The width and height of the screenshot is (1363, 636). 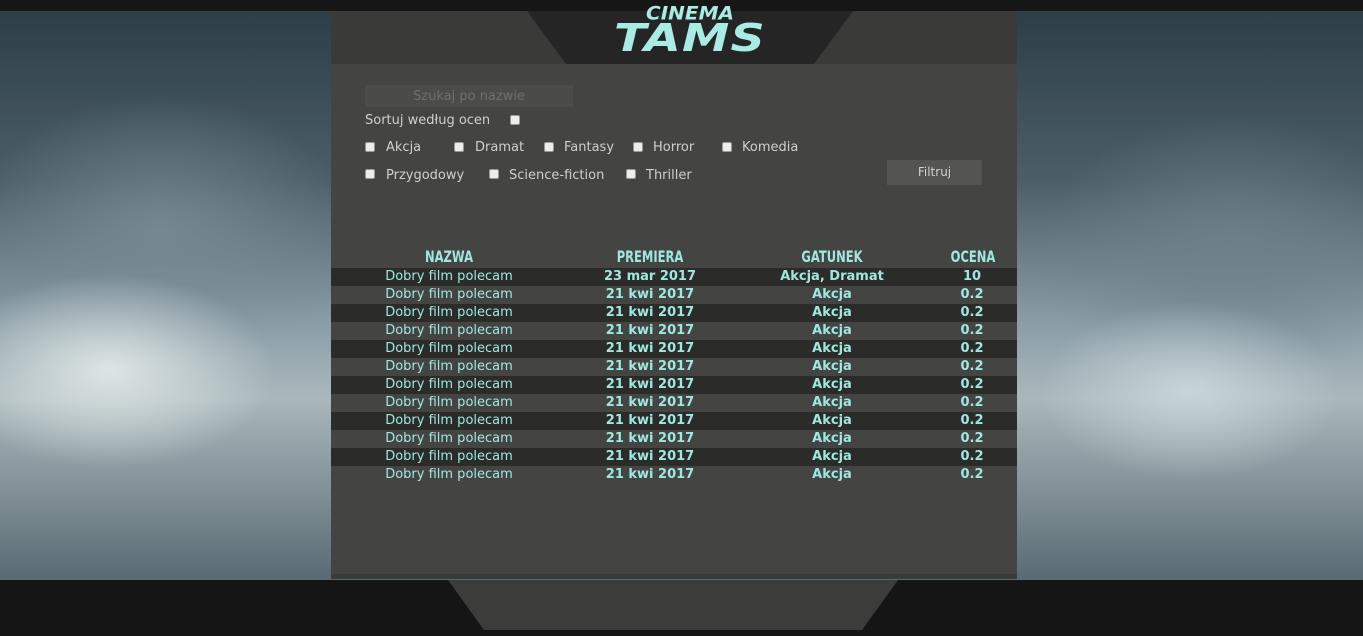 I want to click on filter-button: Filtruj, so click(x=934, y=172).